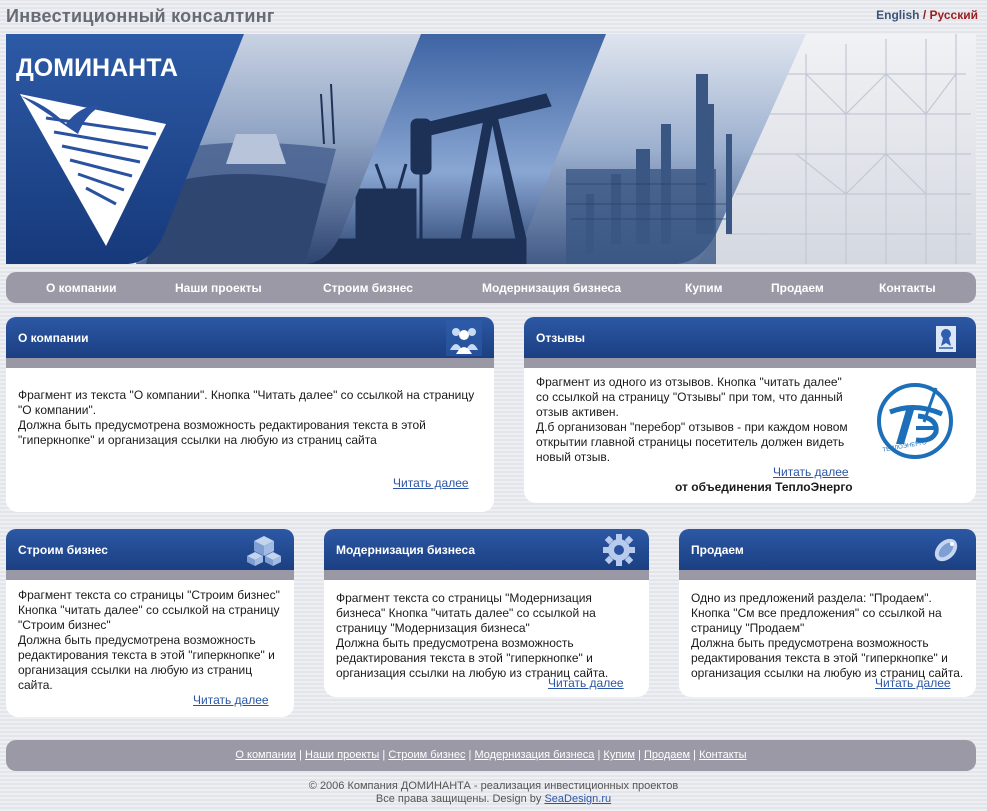 The width and height of the screenshot is (987, 811). Describe the element at coordinates (250, 337) in the screenshot. I see `about-header: О компании` at that location.